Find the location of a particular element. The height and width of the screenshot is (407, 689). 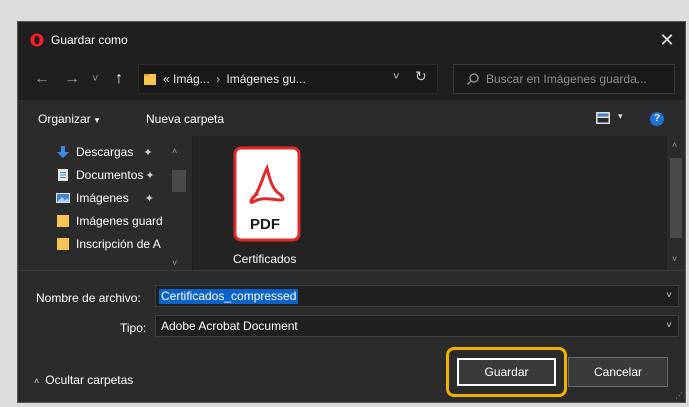

up-folder-button: ↑ is located at coordinates (119, 79).